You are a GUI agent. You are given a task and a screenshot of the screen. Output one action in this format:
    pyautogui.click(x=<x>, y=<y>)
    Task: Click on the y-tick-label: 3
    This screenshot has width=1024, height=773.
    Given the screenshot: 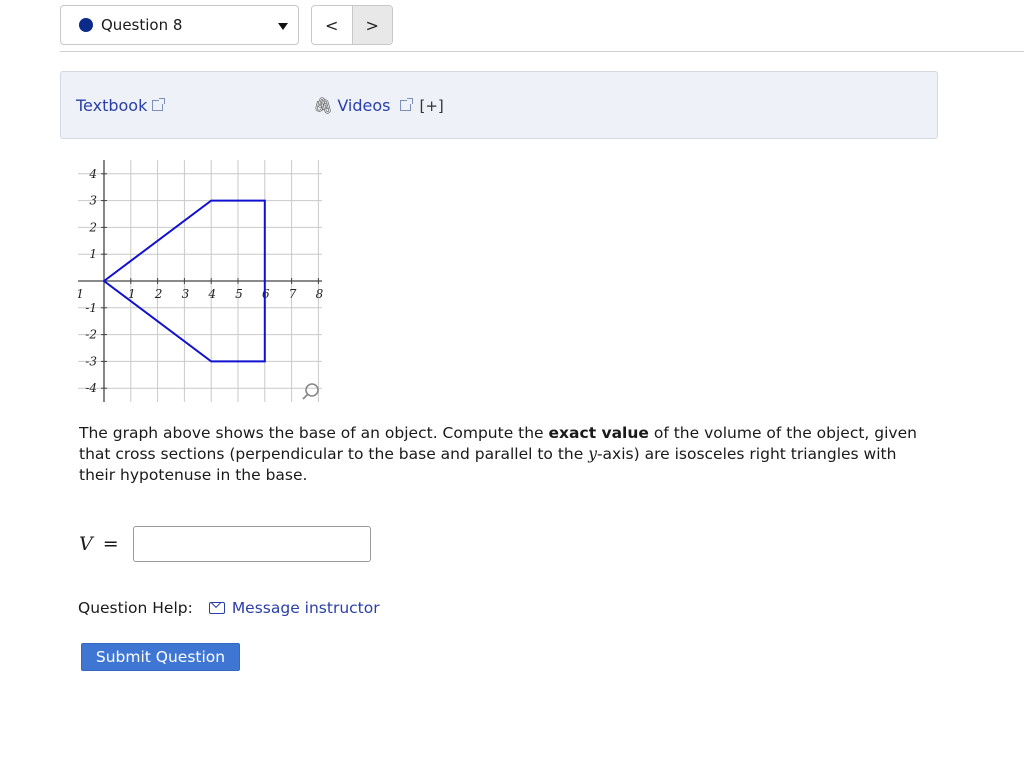 What is the action you would take?
    pyautogui.click(x=93, y=201)
    